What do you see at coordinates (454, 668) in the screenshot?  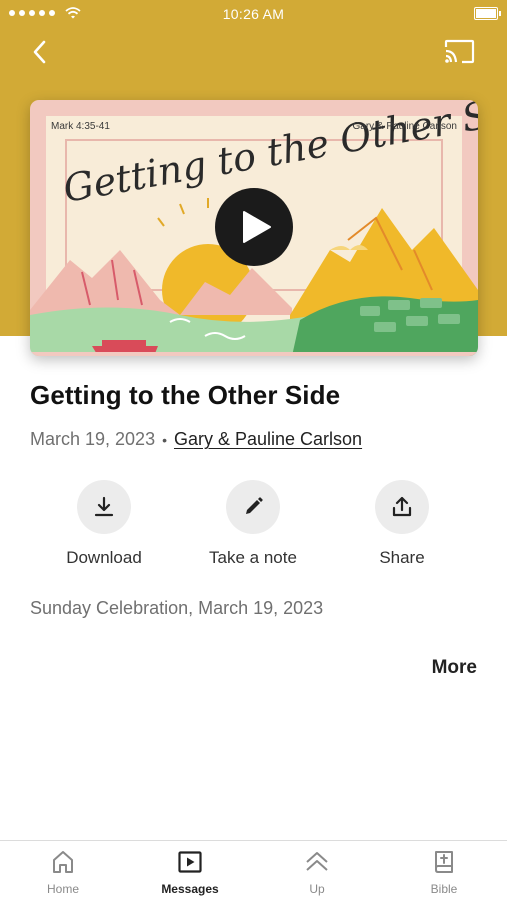 I see `more-button: More` at bounding box center [454, 668].